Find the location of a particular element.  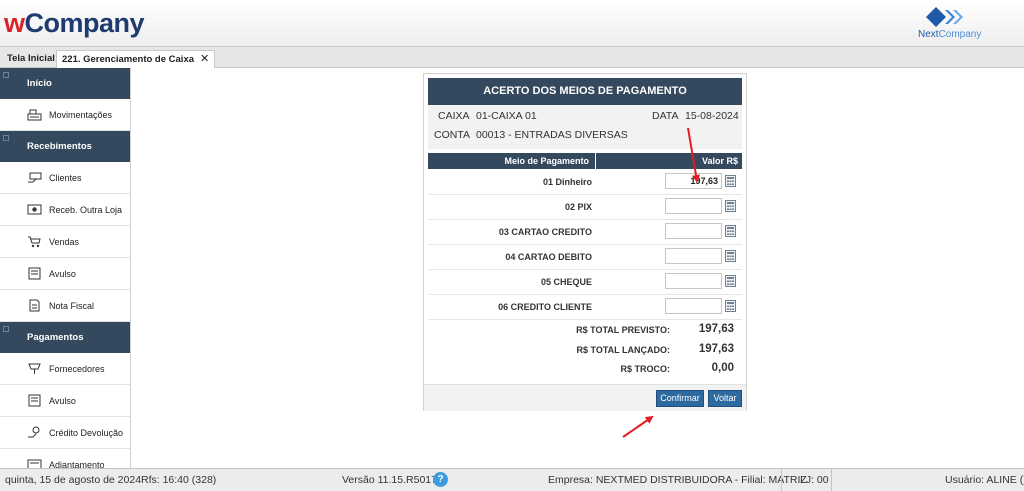

payment-row-cheque: 05 CHEQUE is located at coordinates (585, 282).